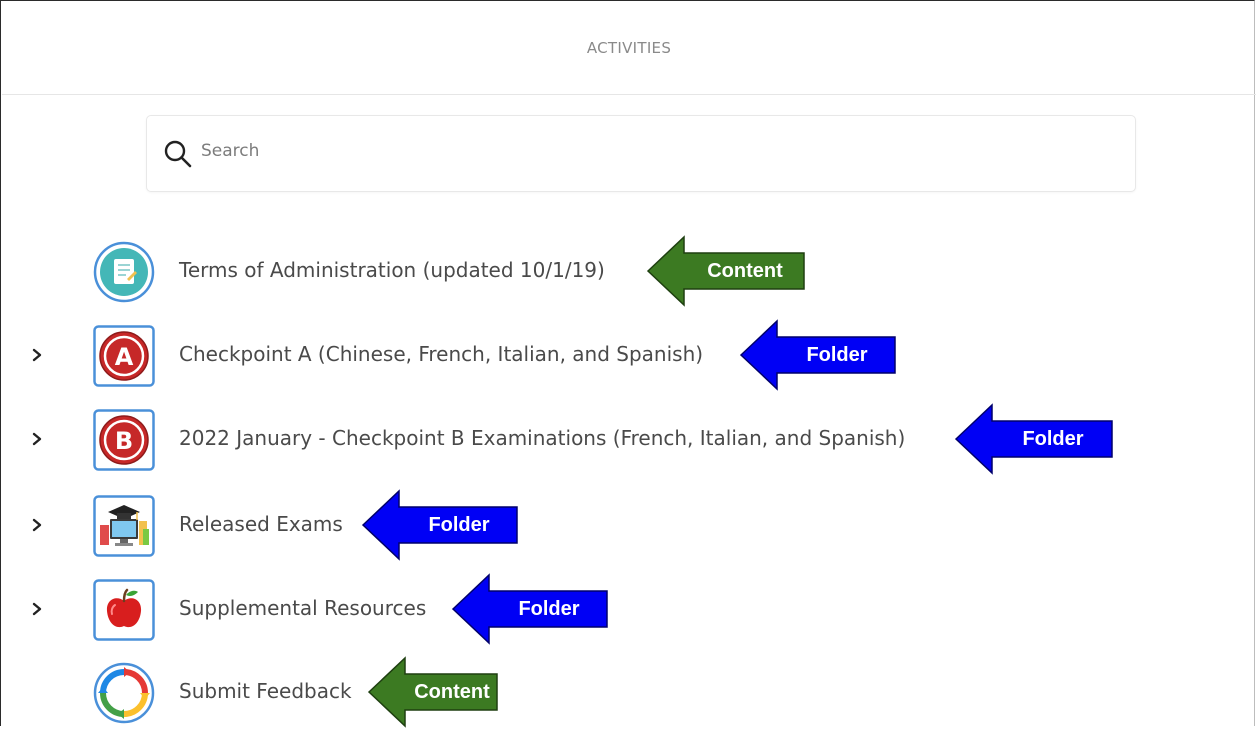 The image size is (1257, 740). What do you see at coordinates (178, 153) in the screenshot?
I see `search-icon` at bounding box center [178, 153].